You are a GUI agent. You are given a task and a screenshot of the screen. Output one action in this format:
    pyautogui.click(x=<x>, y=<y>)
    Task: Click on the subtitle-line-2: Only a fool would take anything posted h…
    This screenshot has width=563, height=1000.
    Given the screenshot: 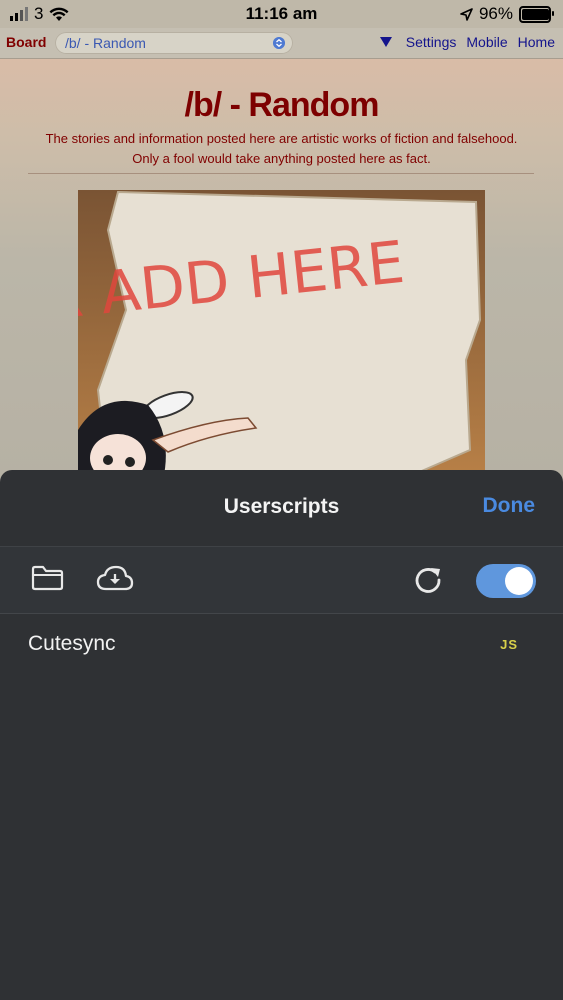 What is the action you would take?
    pyautogui.click(x=281, y=158)
    